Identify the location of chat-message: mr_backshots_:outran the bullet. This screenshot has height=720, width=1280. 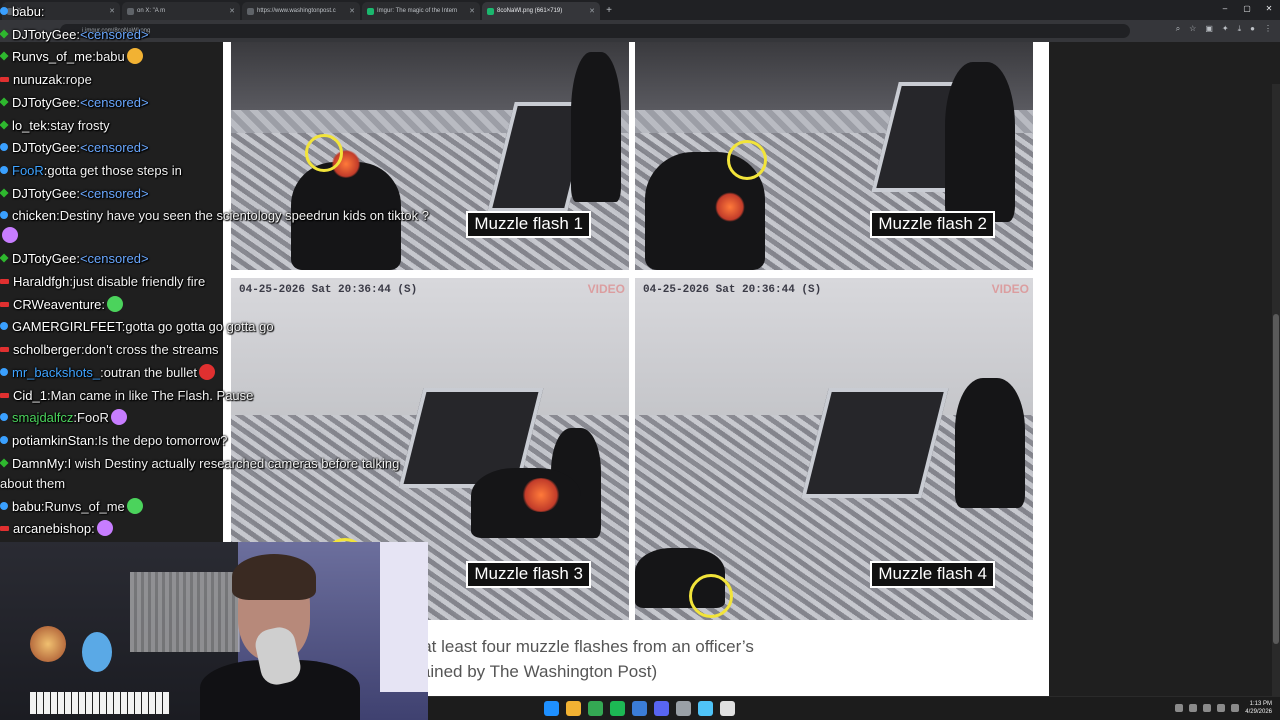
(108, 373).